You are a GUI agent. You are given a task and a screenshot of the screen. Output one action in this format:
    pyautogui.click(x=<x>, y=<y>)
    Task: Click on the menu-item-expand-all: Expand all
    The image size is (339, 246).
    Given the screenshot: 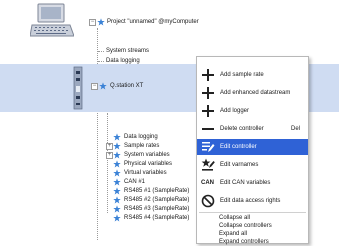 What is the action you would take?
    pyautogui.click(x=233, y=234)
    